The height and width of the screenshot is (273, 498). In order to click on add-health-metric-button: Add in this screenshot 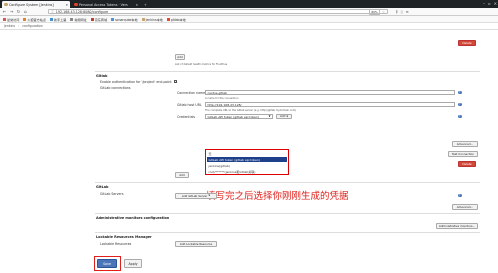, I will do `click(180, 57)`.